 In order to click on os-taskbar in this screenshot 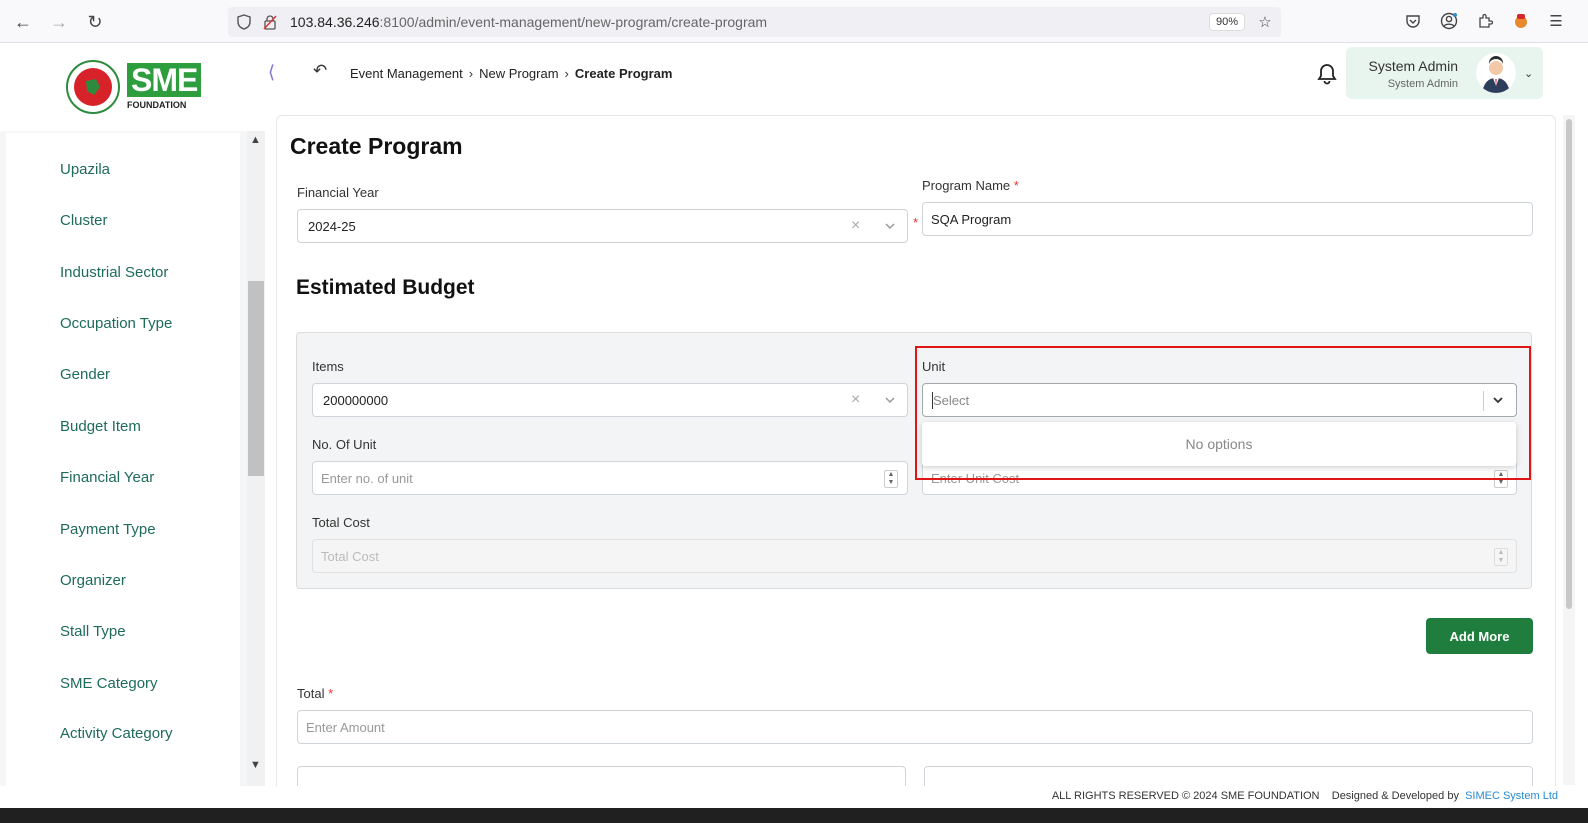, I will do `click(794, 815)`.